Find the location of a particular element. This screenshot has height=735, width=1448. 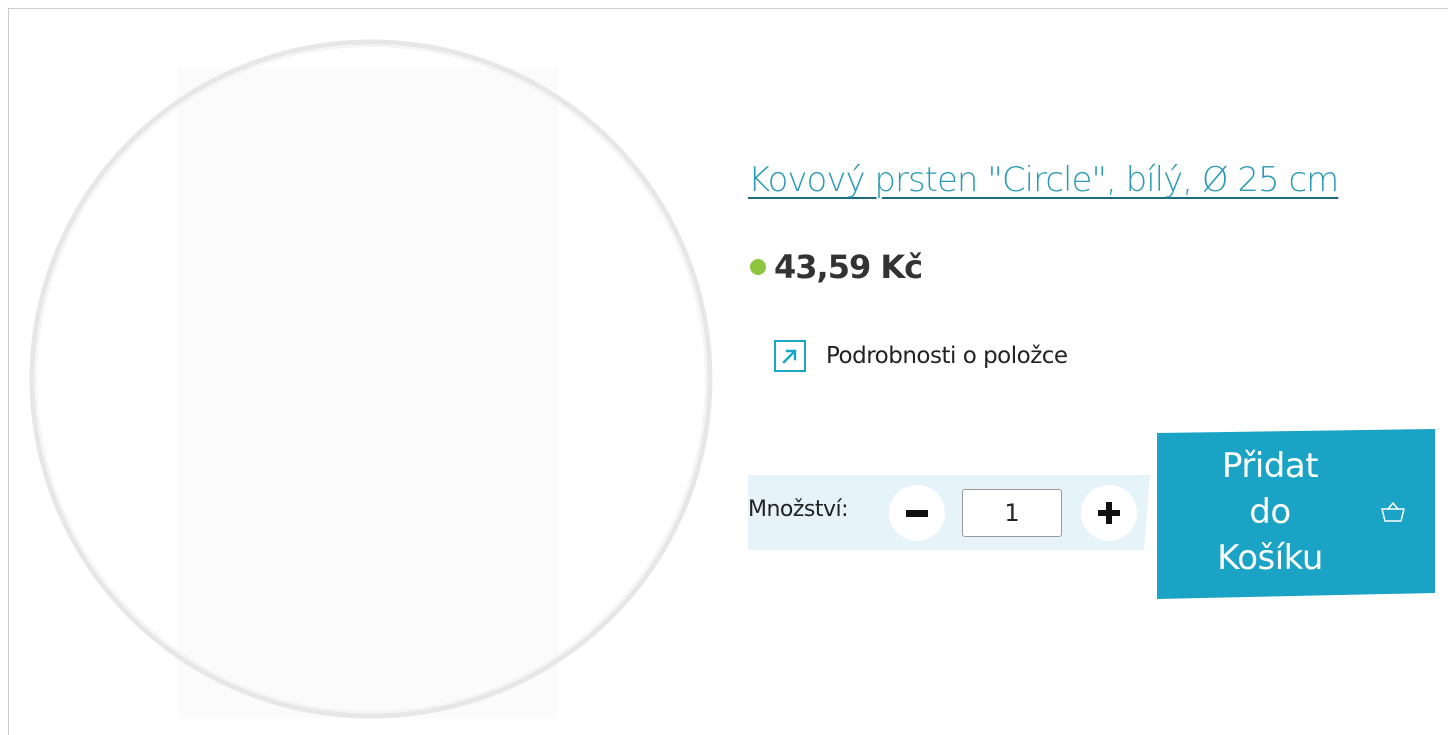

add-to-cart-line: do is located at coordinates (1270, 512).